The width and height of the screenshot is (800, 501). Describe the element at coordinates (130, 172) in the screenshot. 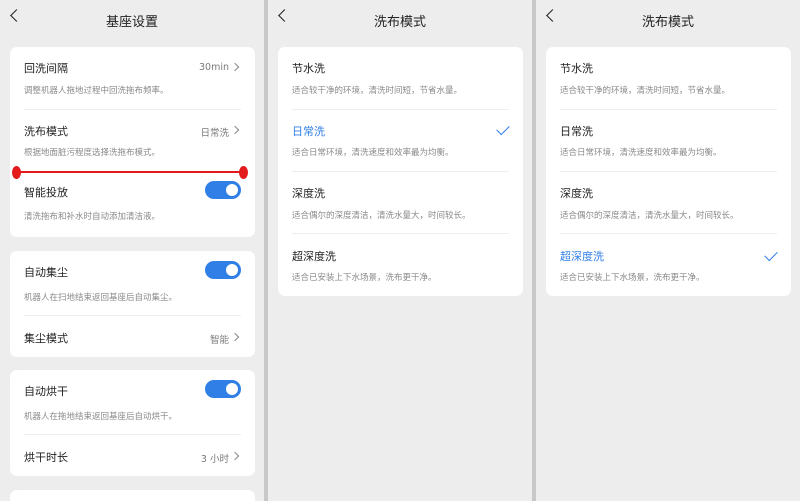

I see `annotation-line` at that location.